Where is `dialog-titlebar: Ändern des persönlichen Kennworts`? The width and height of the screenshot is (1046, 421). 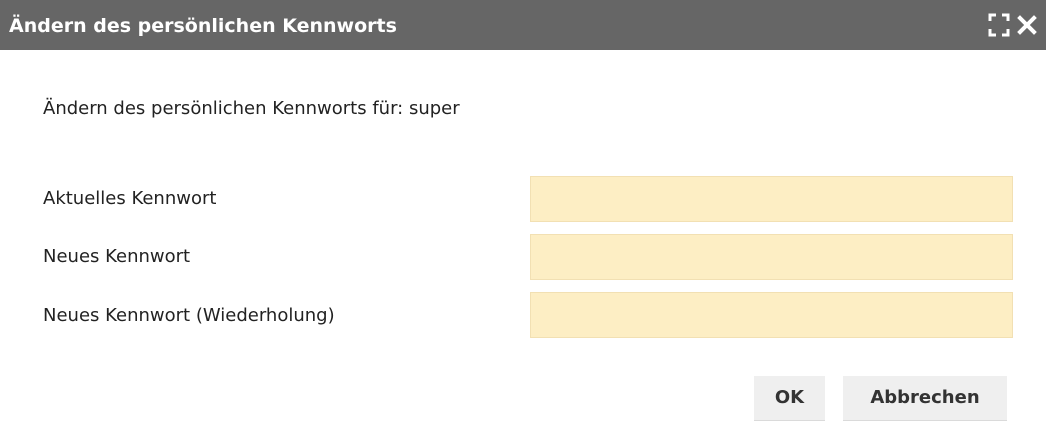 dialog-titlebar: Ändern des persönlichen Kennworts is located at coordinates (523, 25).